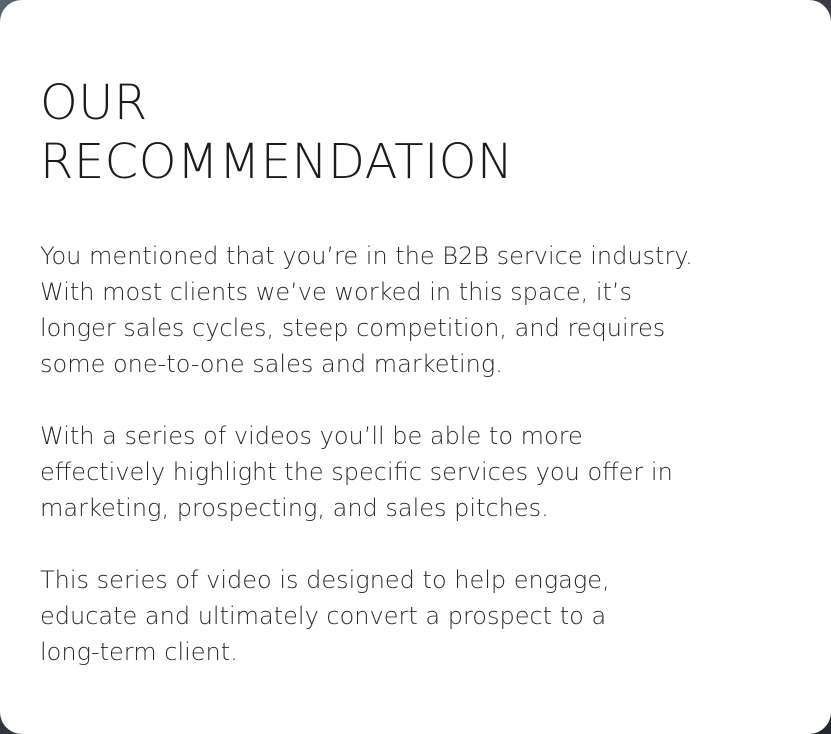  What do you see at coordinates (277, 162) in the screenshot?
I see `title-line: RECOMMENDATION` at bounding box center [277, 162].